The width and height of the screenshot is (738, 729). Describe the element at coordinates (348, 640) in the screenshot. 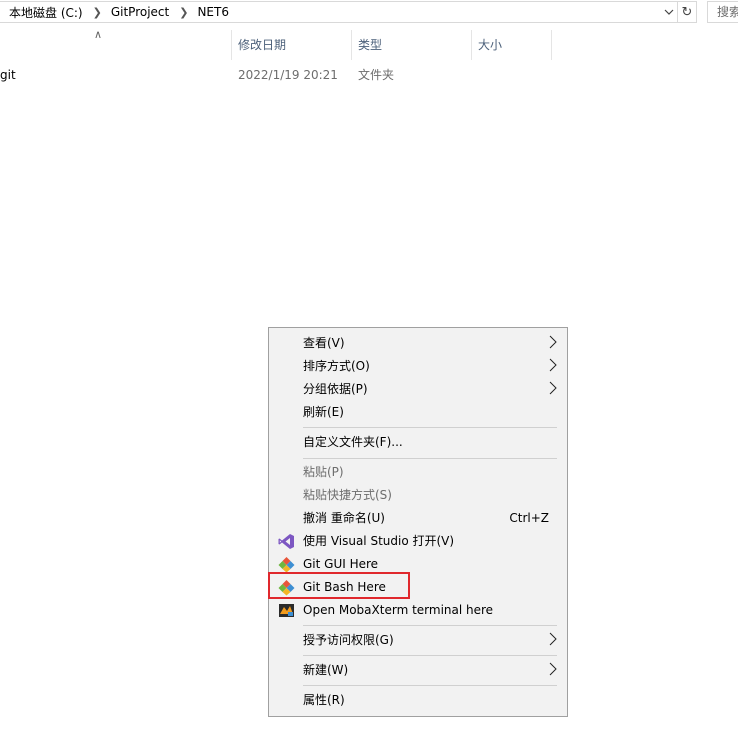

I see `menu-item-label: 授予访问权限(G)` at that location.